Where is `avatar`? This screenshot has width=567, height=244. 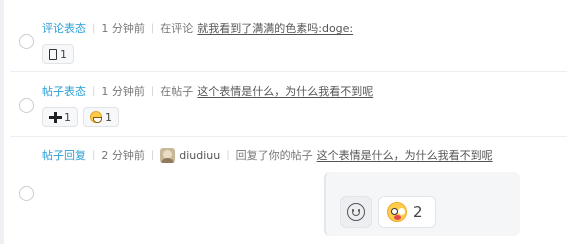
avatar is located at coordinates (168, 155).